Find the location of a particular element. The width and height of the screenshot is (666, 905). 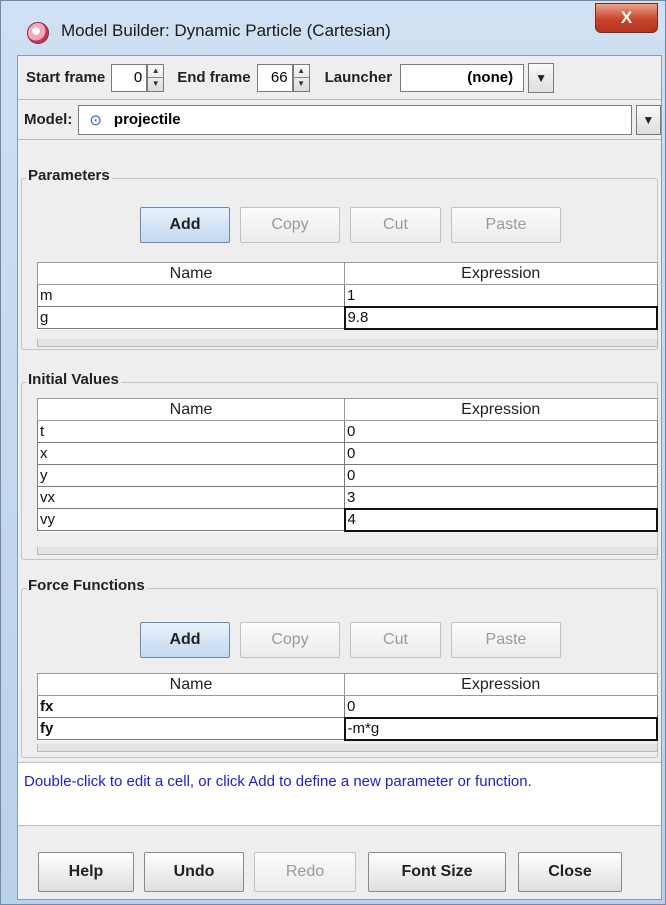

initial-values-title: Initial Values is located at coordinates (73, 379).